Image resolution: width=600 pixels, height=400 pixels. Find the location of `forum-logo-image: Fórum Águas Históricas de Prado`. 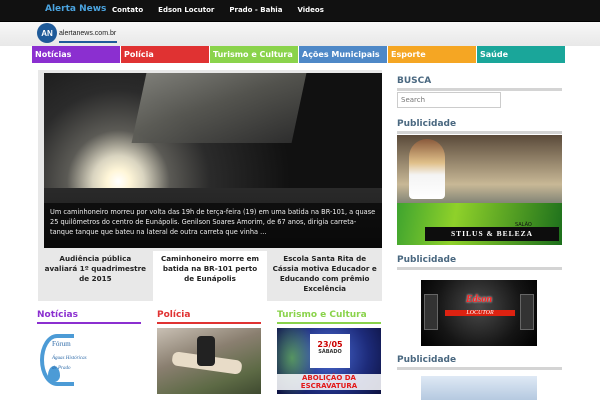

forum-logo-image: Fórum Águas Históricas de Prado is located at coordinates (69, 363).